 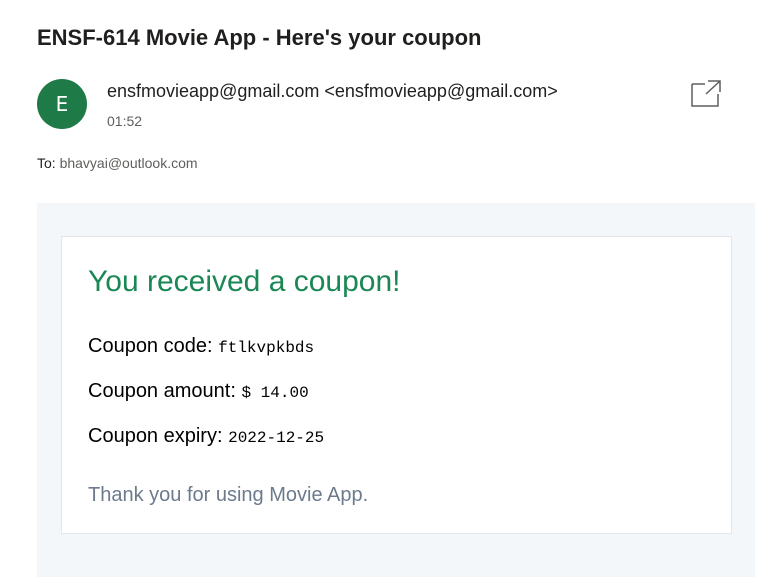 I want to click on recipient-address: bhavyai@outlook.com, so click(x=129, y=163).